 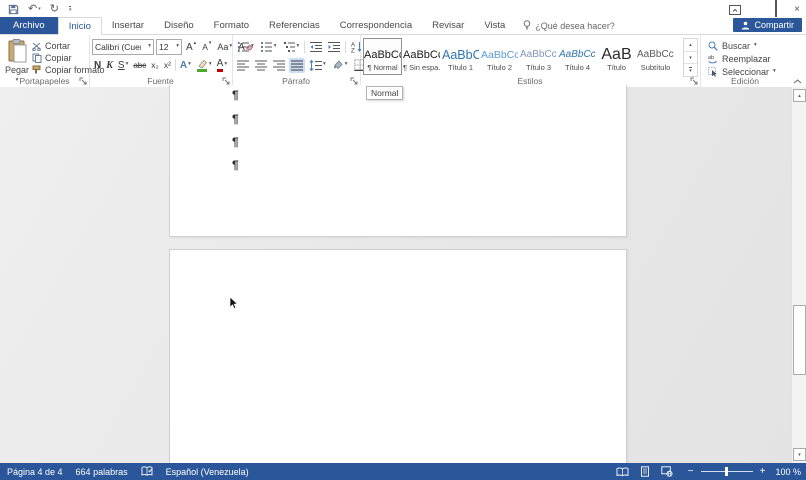 I want to click on fuente-dialog-launcher, so click(x=226, y=81).